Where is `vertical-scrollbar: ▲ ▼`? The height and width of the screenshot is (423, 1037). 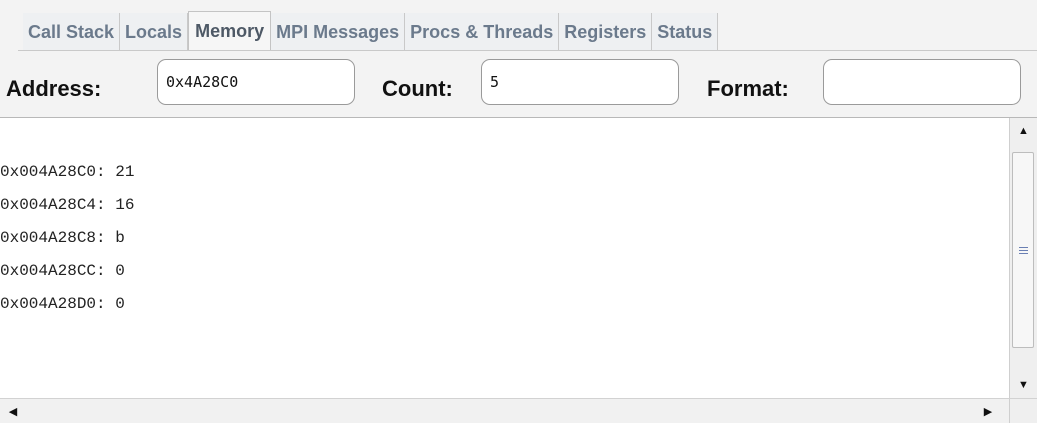 vertical-scrollbar: ▲ ▼ is located at coordinates (1023, 258).